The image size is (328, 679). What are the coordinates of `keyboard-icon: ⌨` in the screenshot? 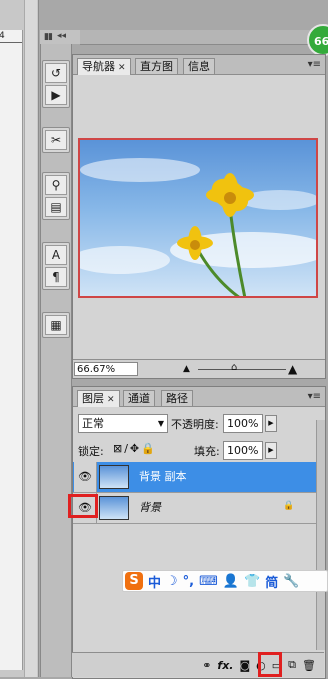 It's located at (208, 581).